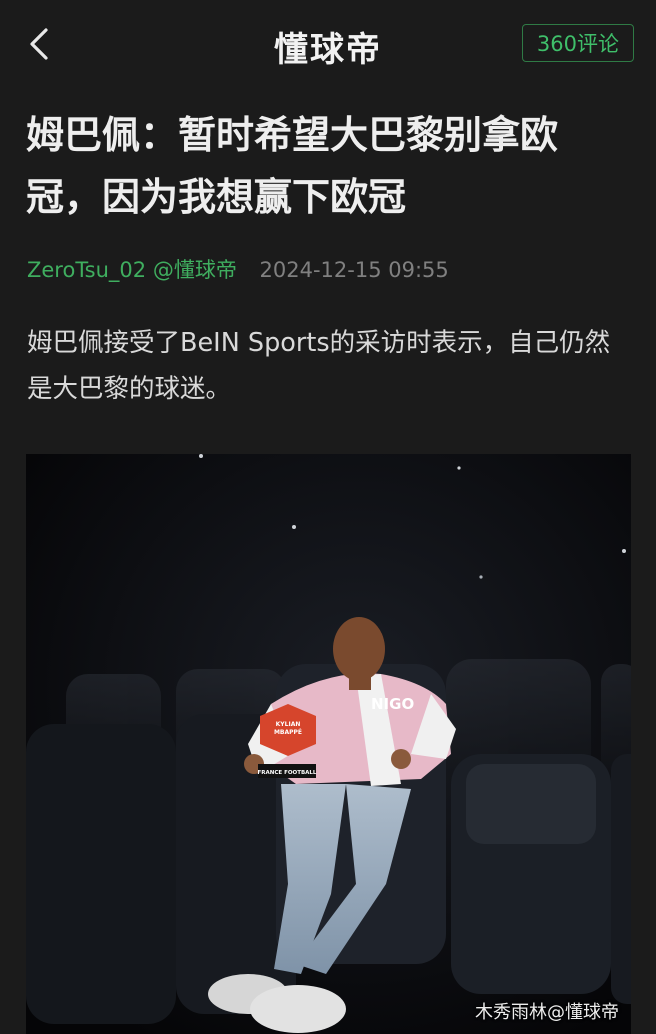 The height and width of the screenshot is (1034, 656). I want to click on publish-date: 2024-12-15 09:55, so click(354, 270).